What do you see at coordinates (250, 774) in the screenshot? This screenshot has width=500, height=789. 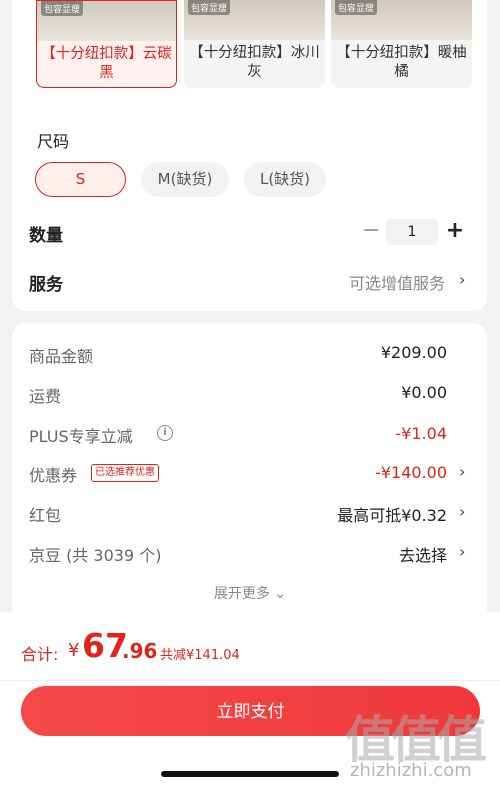 I see `home-indicator` at bounding box center [250, 774].